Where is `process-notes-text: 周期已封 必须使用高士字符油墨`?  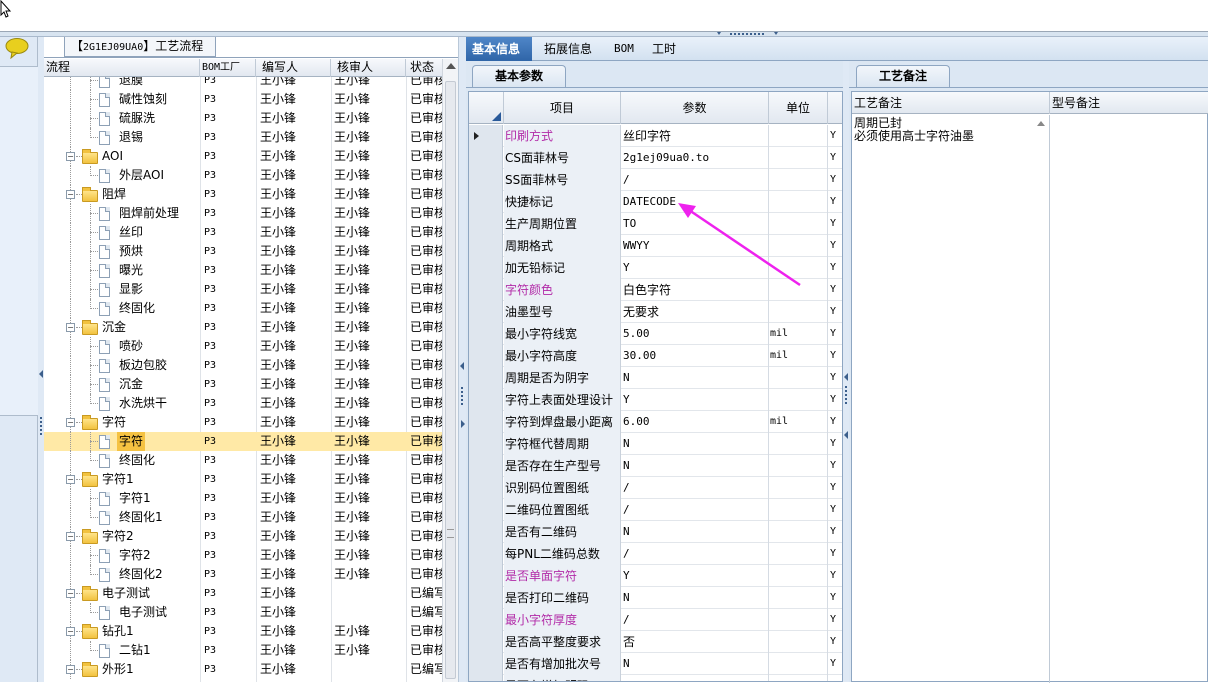 process-notes-text: 周期已封 必须使用高士字符油墨 is located at coordinates (951, 399).